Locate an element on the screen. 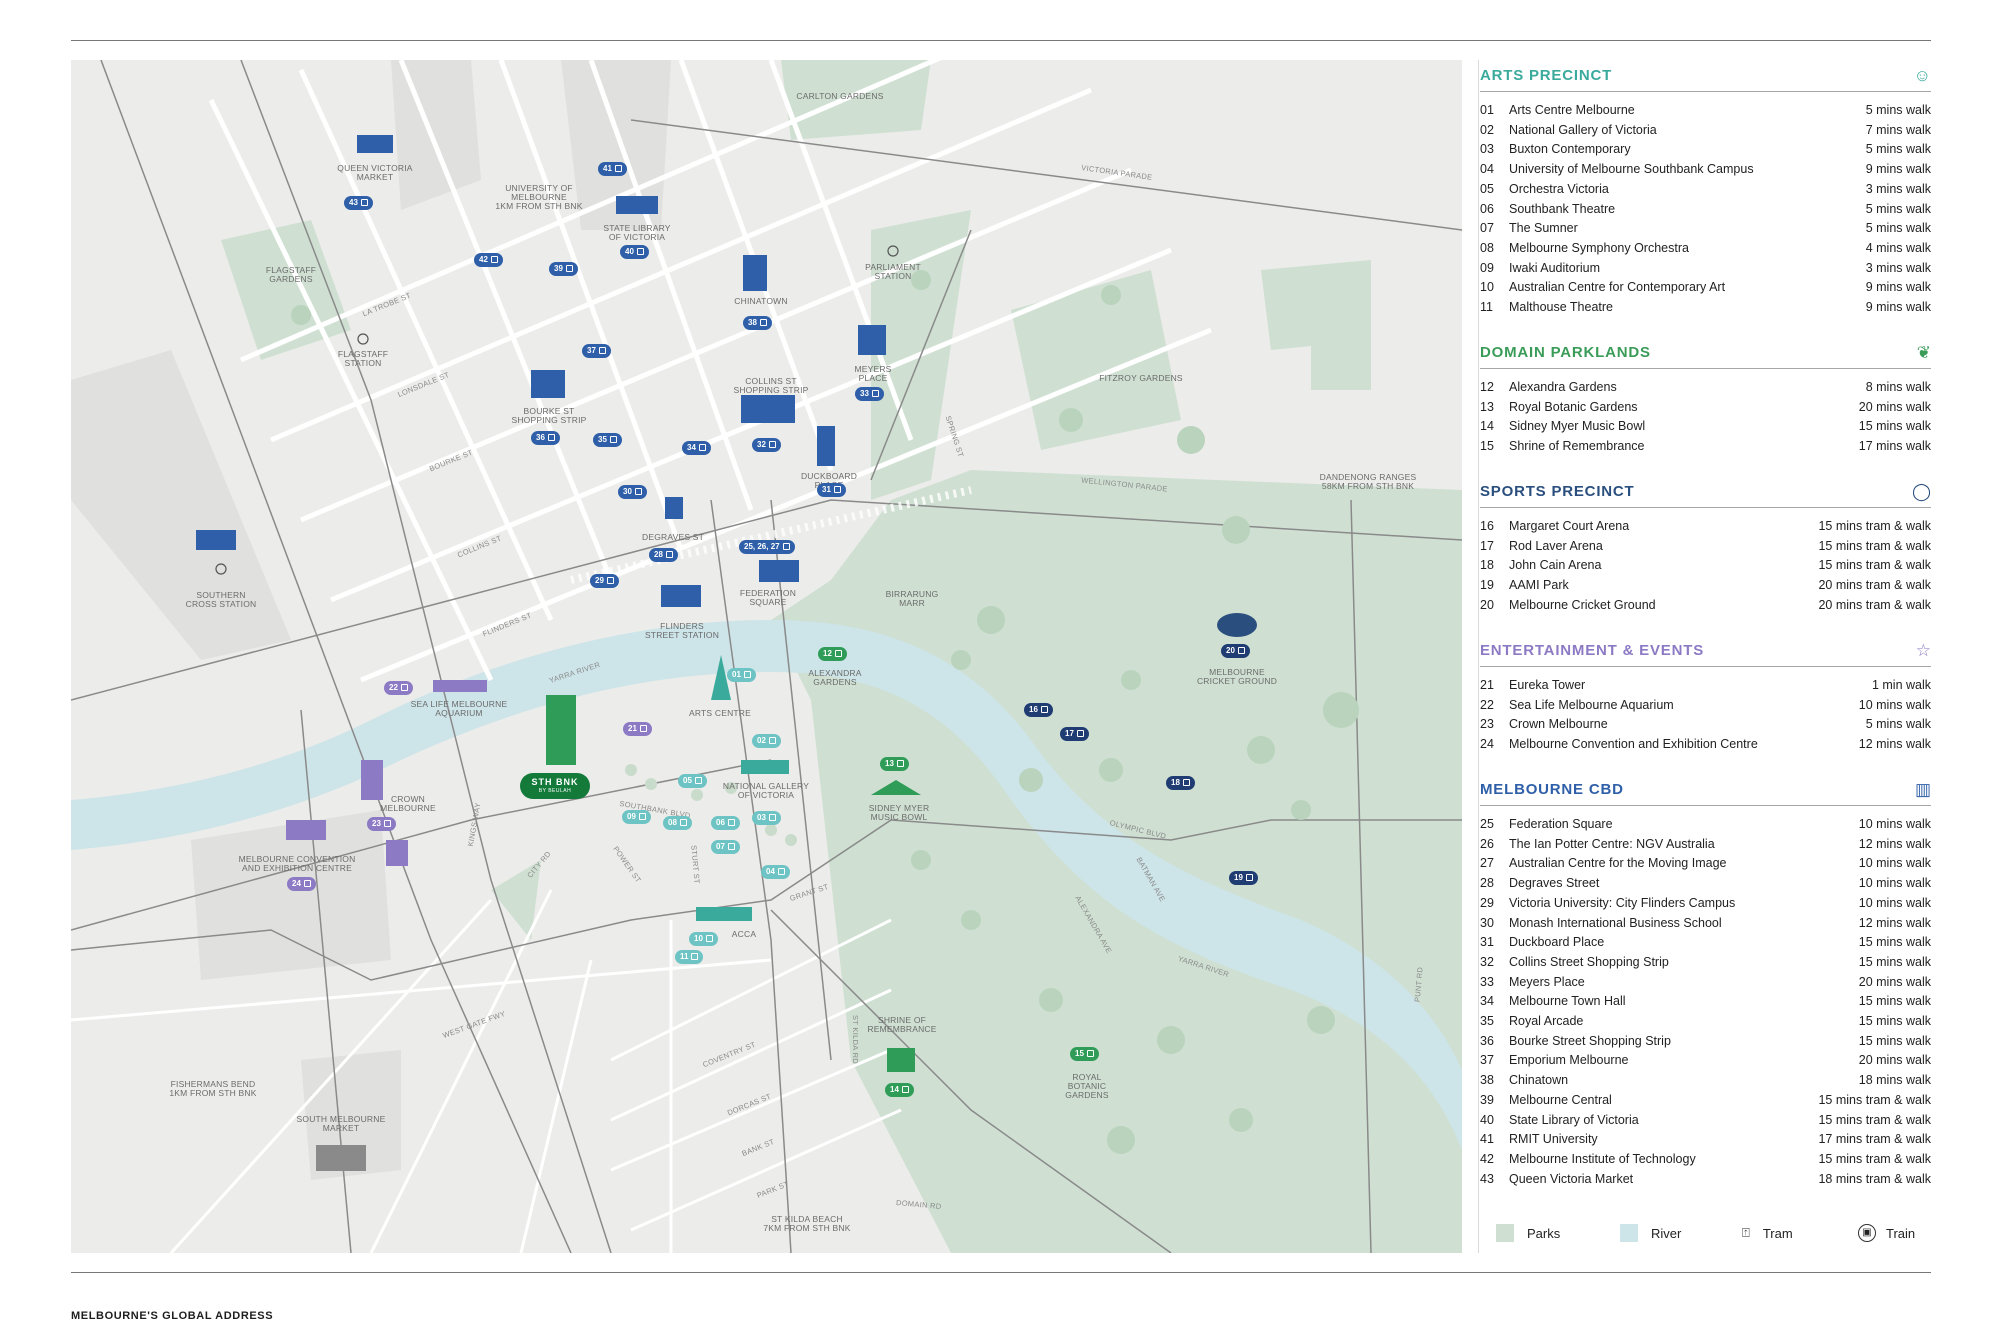 The height and width of the screenshot is (1333, 2000). list-item: 35 Royal Arcade 15 mins walk is located at coordinates (1705, 1022).